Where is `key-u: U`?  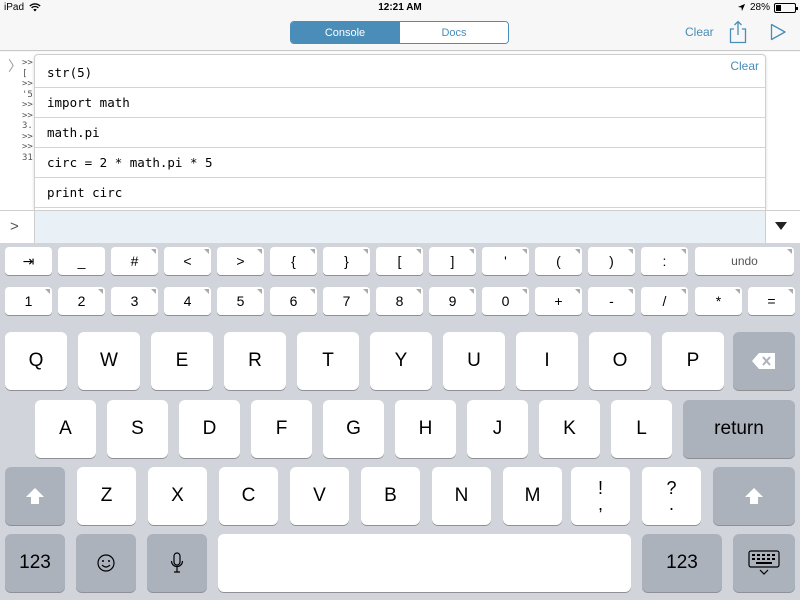
key-u: U is located at coordinates (474, 361).